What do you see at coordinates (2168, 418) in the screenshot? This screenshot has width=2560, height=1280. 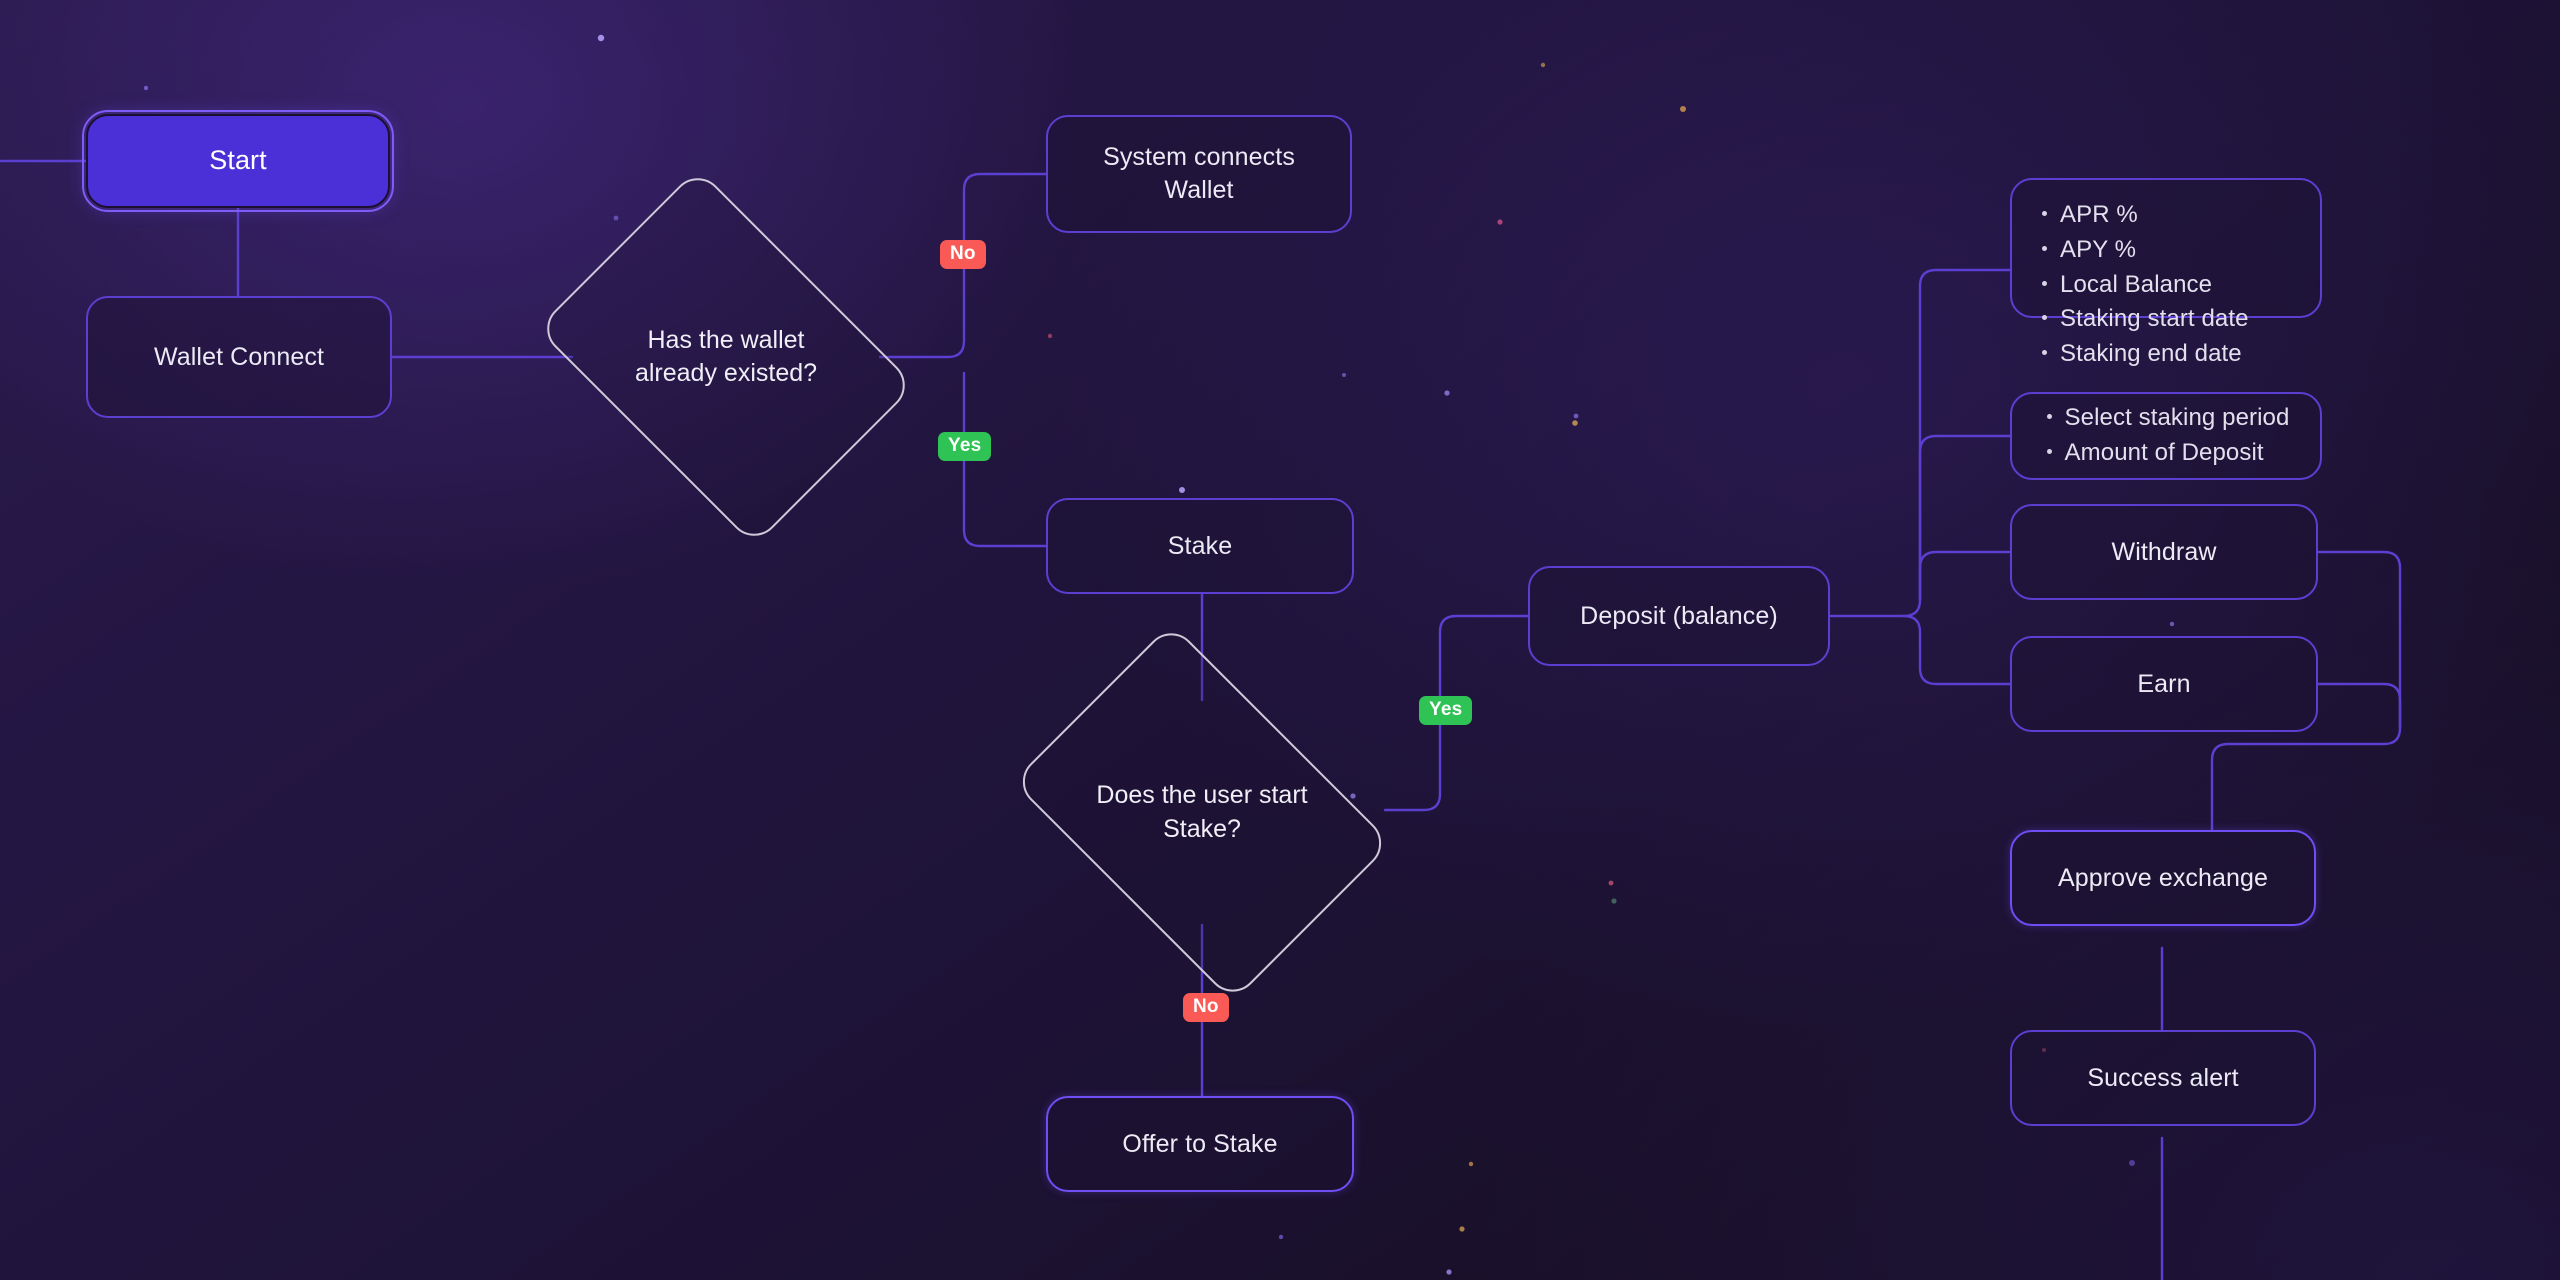 I see `list-item: Select staking period` at bounding box center [2168, 418].